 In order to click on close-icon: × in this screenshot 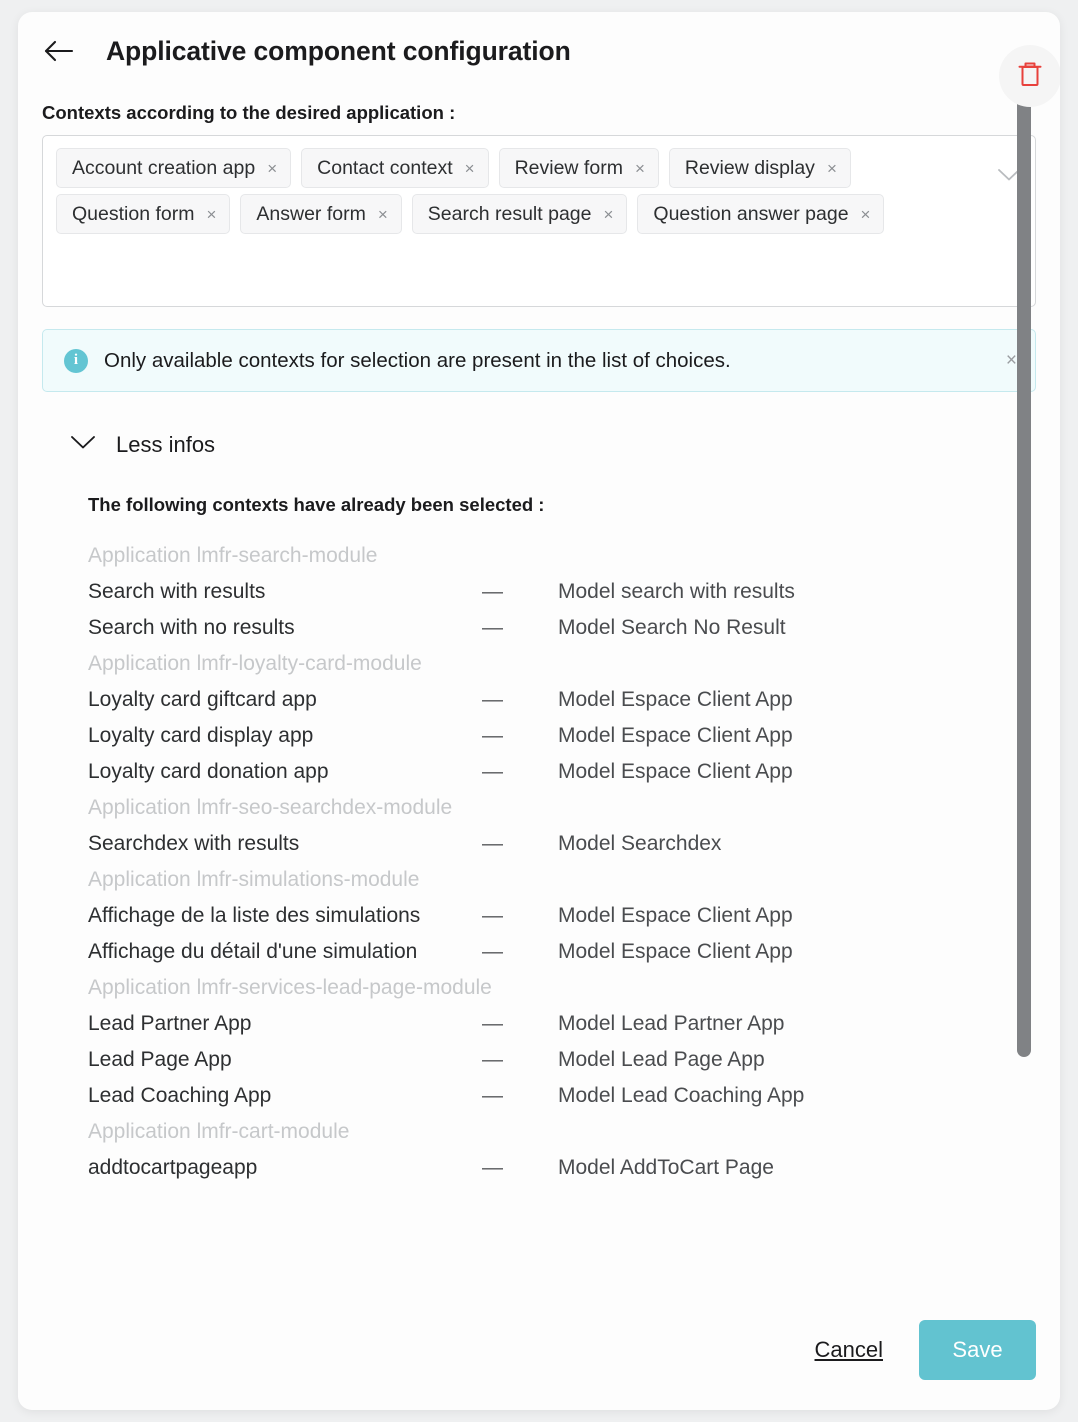, I will do `click(1007, 360)`.